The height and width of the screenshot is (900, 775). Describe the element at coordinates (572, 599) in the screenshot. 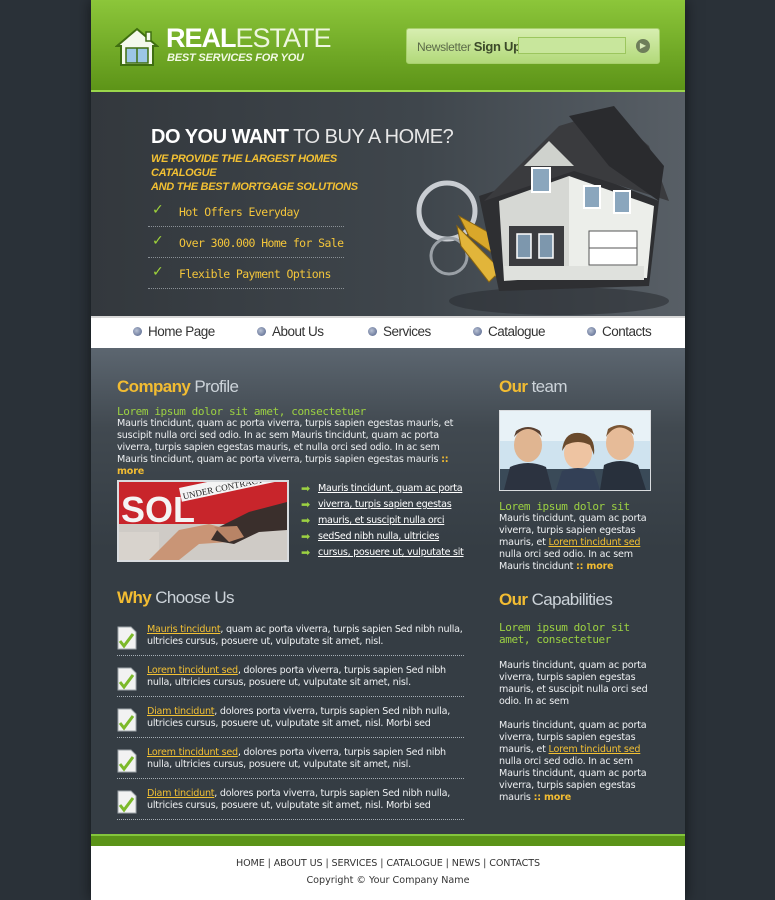

I see `heading-light: Capabilities` at that location.